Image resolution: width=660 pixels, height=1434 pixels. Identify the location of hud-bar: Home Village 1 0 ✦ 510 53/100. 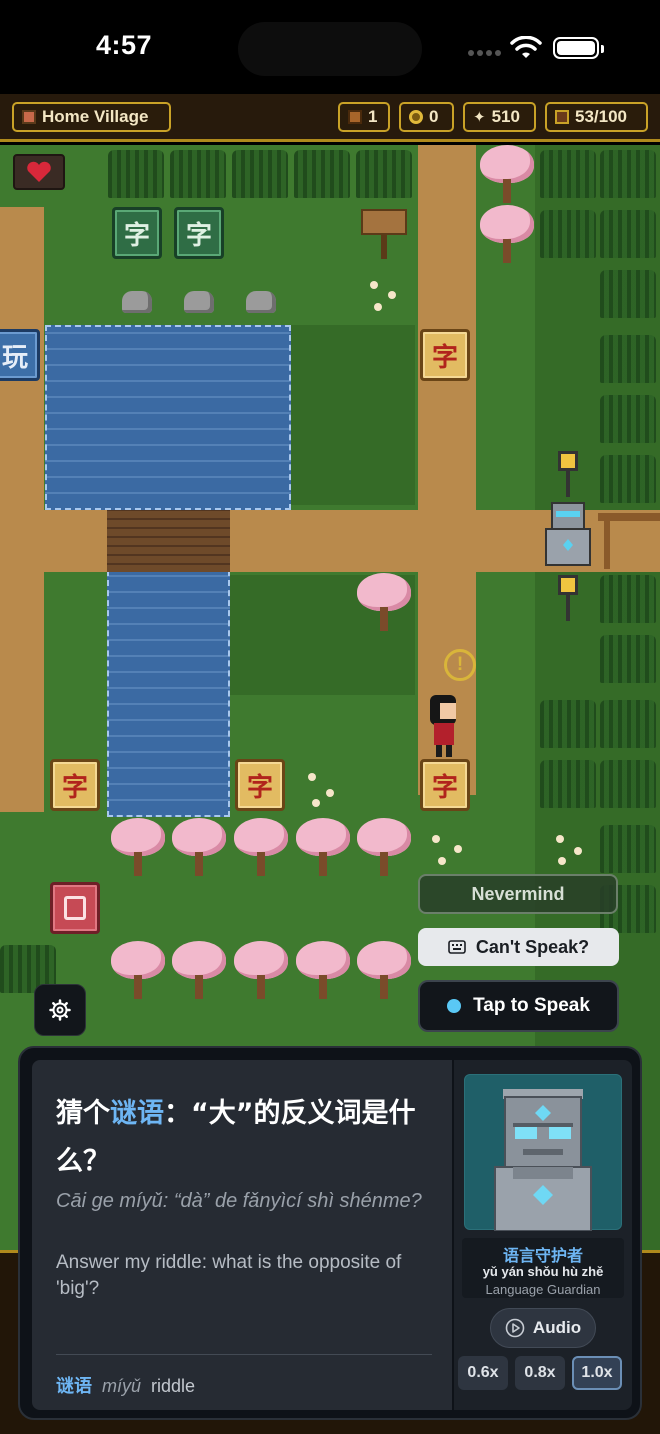
(330, 118).